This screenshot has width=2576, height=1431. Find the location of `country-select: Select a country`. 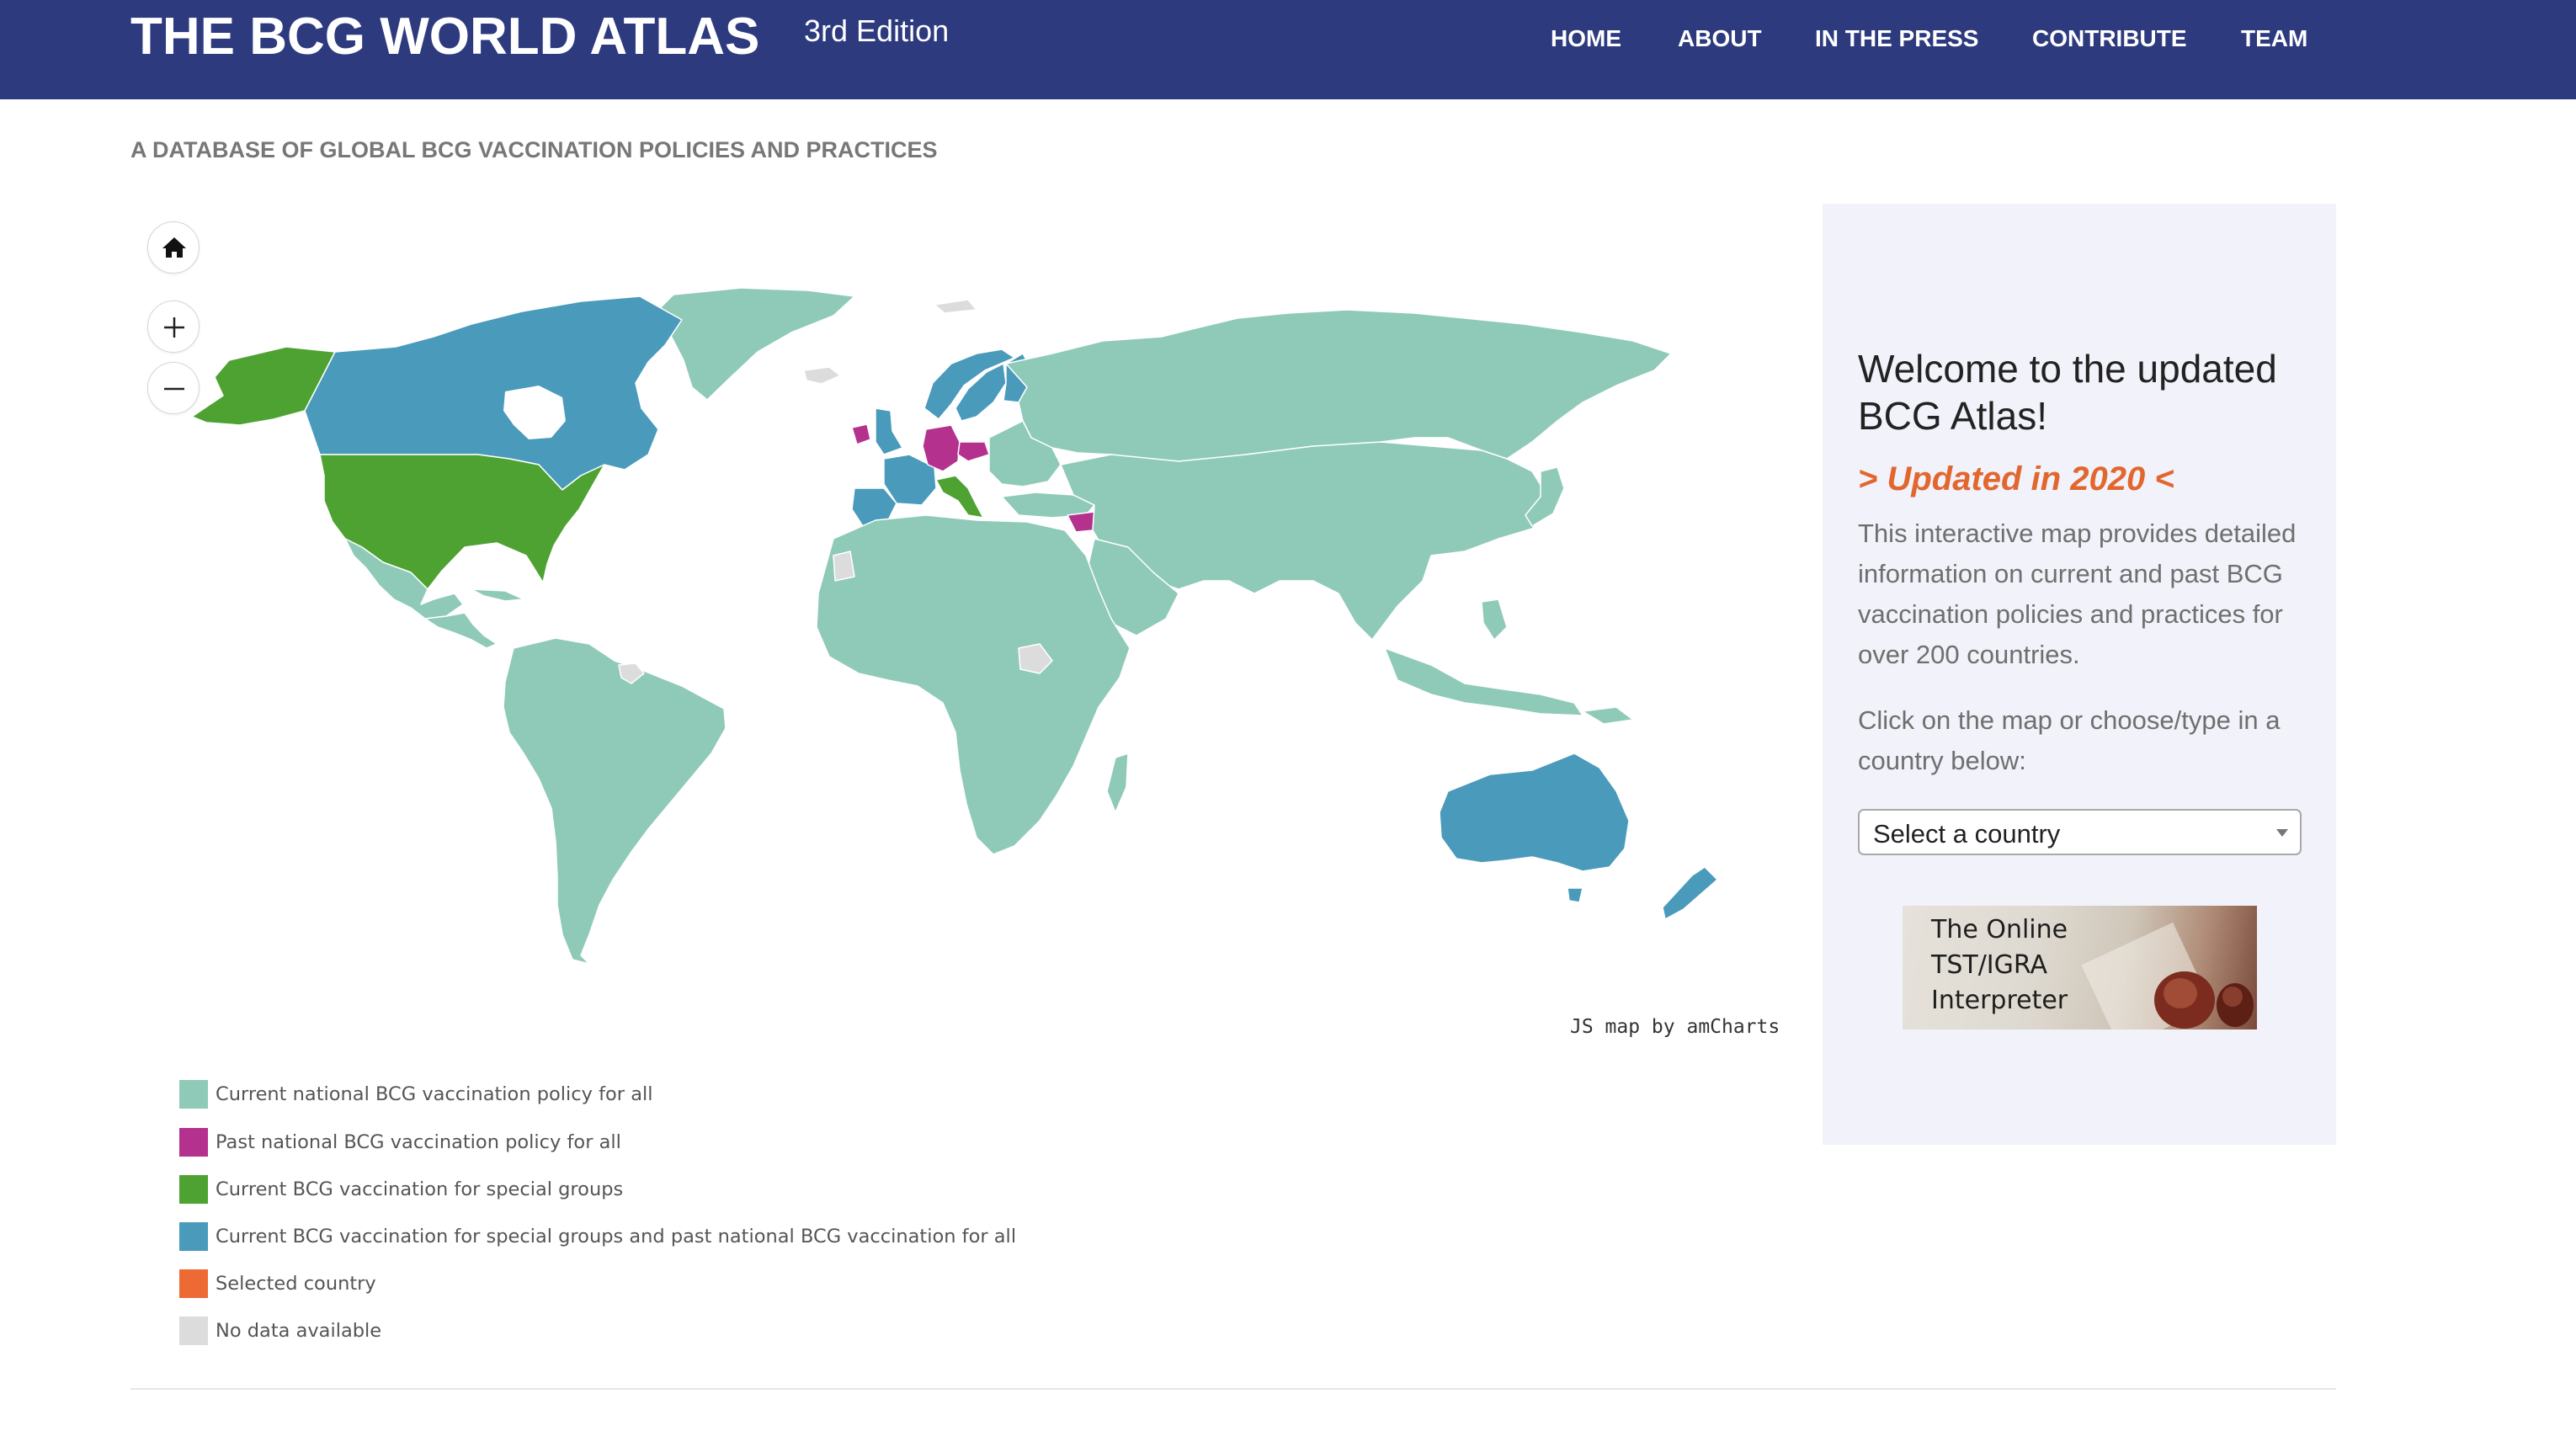

country-select: Select a country is located at coordinates (2080, 832).